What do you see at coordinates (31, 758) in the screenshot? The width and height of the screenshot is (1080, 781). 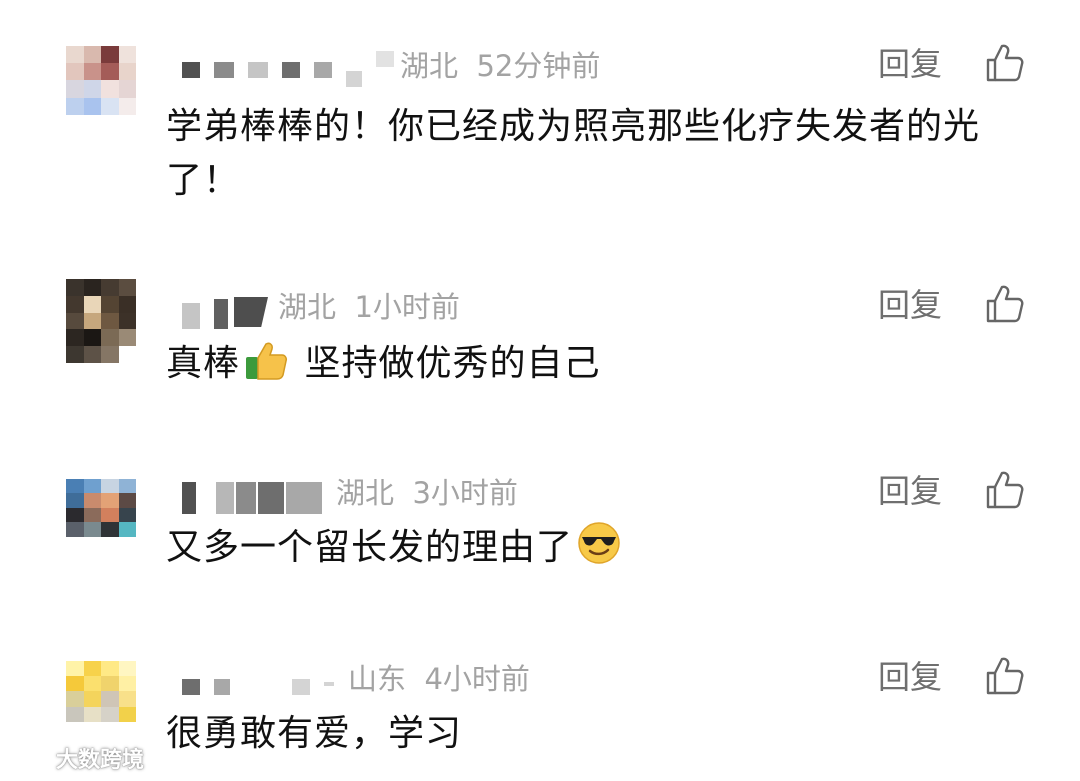 I see `watermark-logo-icon` at bounding box center [31, 758].